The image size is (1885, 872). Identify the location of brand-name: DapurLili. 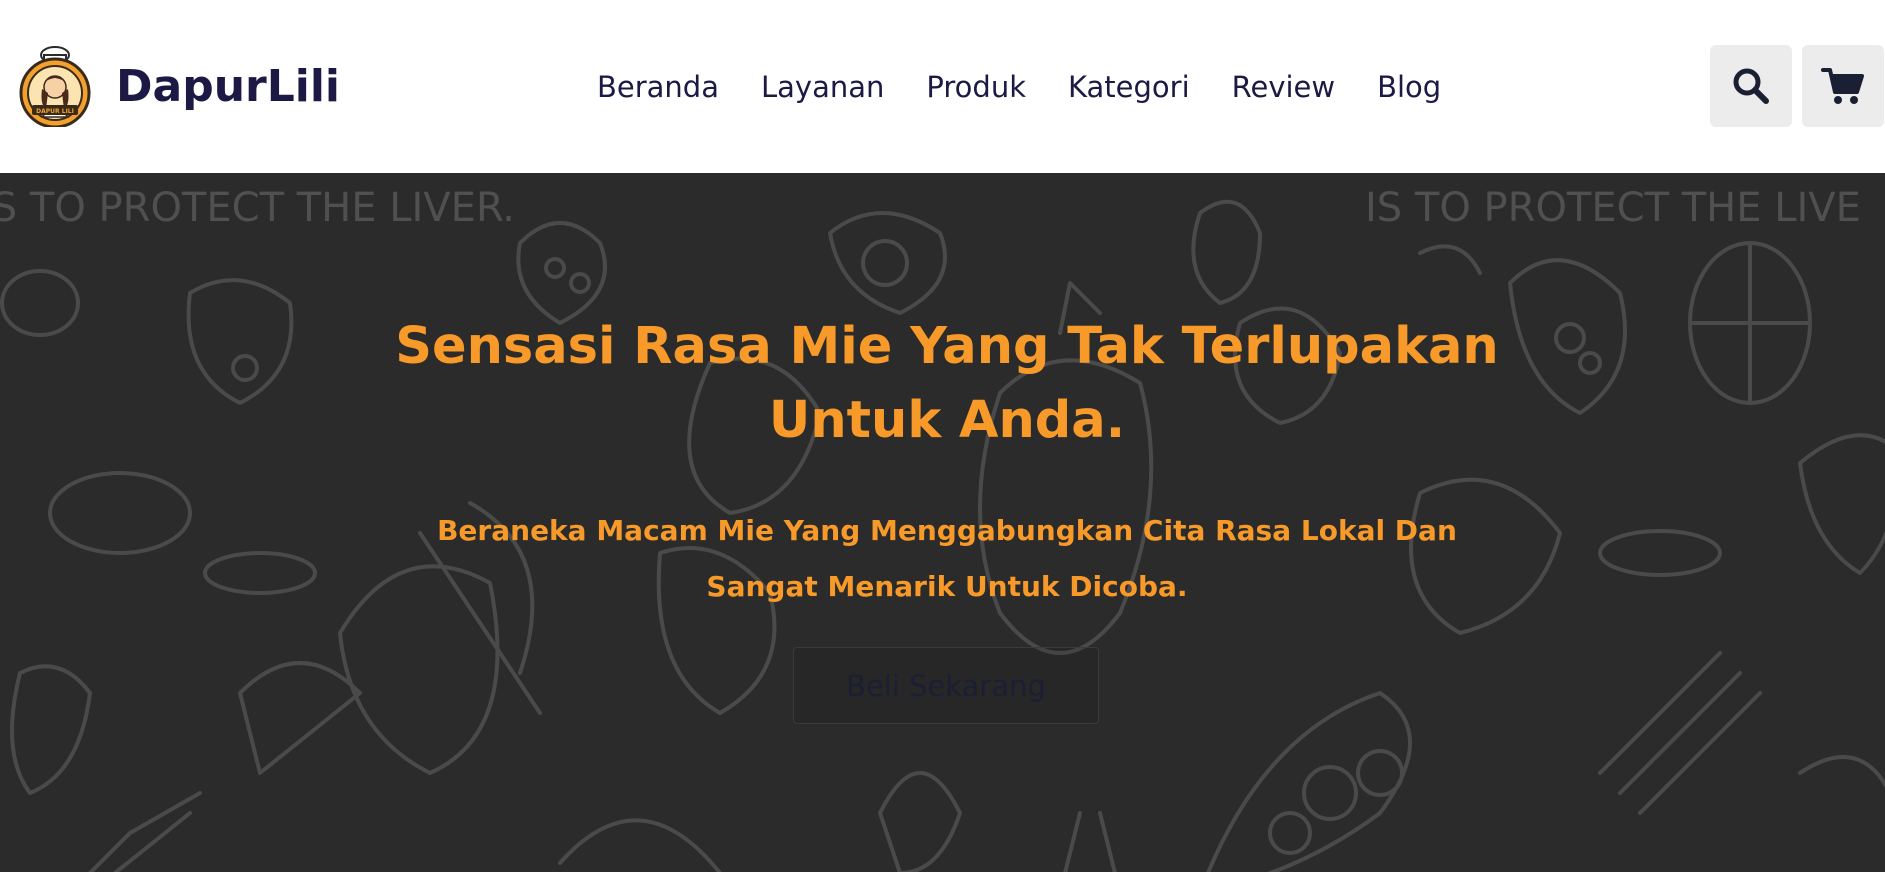
(228, 86).